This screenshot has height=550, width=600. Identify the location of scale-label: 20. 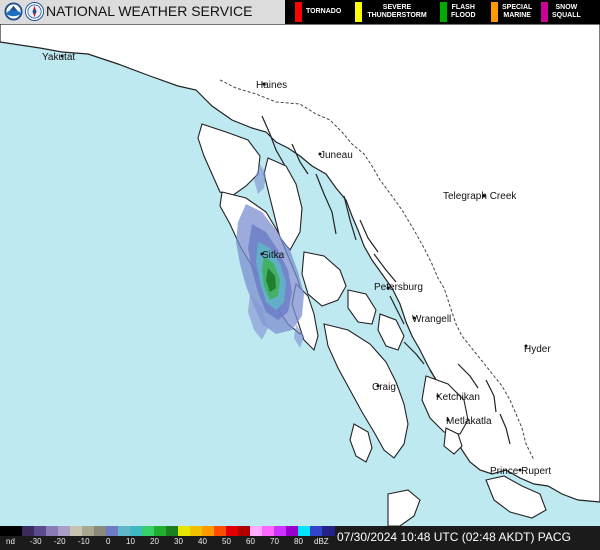
(154, 541).